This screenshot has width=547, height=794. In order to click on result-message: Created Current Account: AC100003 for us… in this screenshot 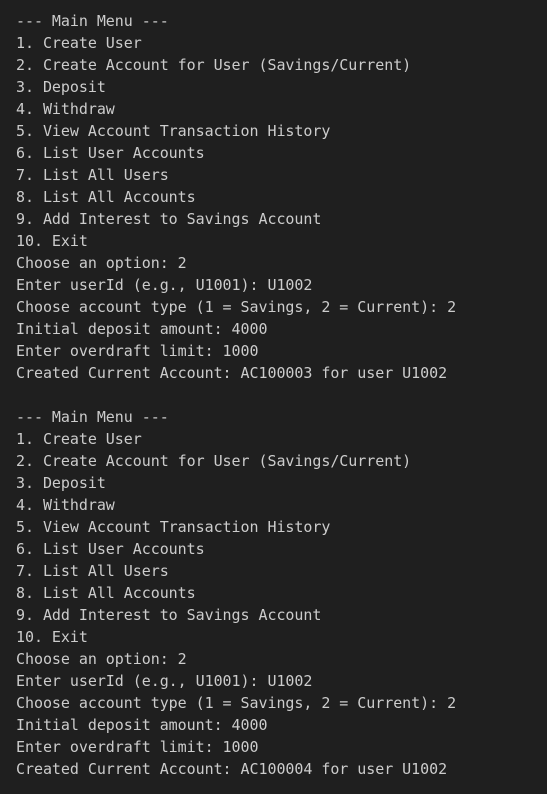, I will do `click(232, 373)`.